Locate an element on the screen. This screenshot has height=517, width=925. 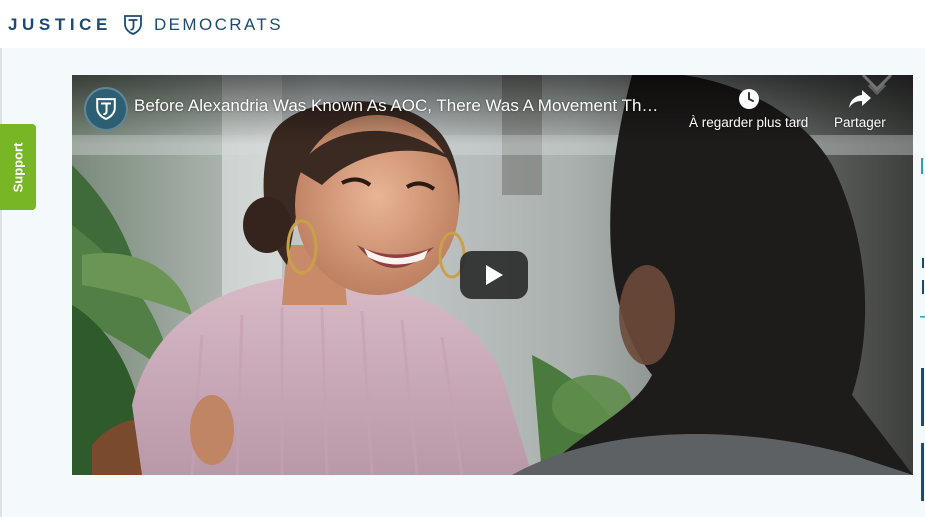
support-tab: Support is located at coordinates (18, 167).